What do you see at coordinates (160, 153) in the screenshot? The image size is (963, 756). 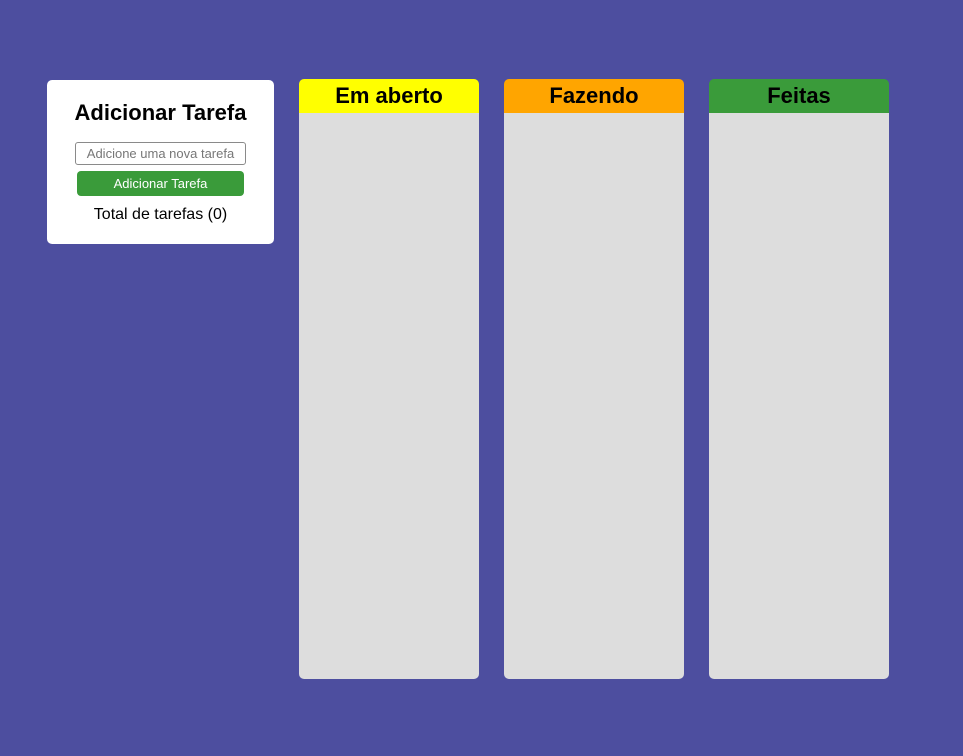 I see `new-task-input` at bounding box center [160, 153].